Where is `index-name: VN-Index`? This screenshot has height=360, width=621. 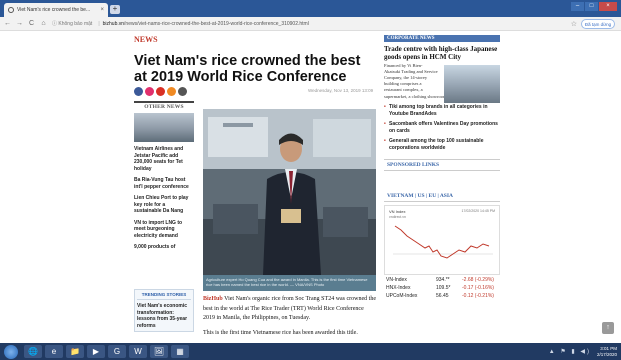 index-name: VN-Index is located at coordinates (396, 280).